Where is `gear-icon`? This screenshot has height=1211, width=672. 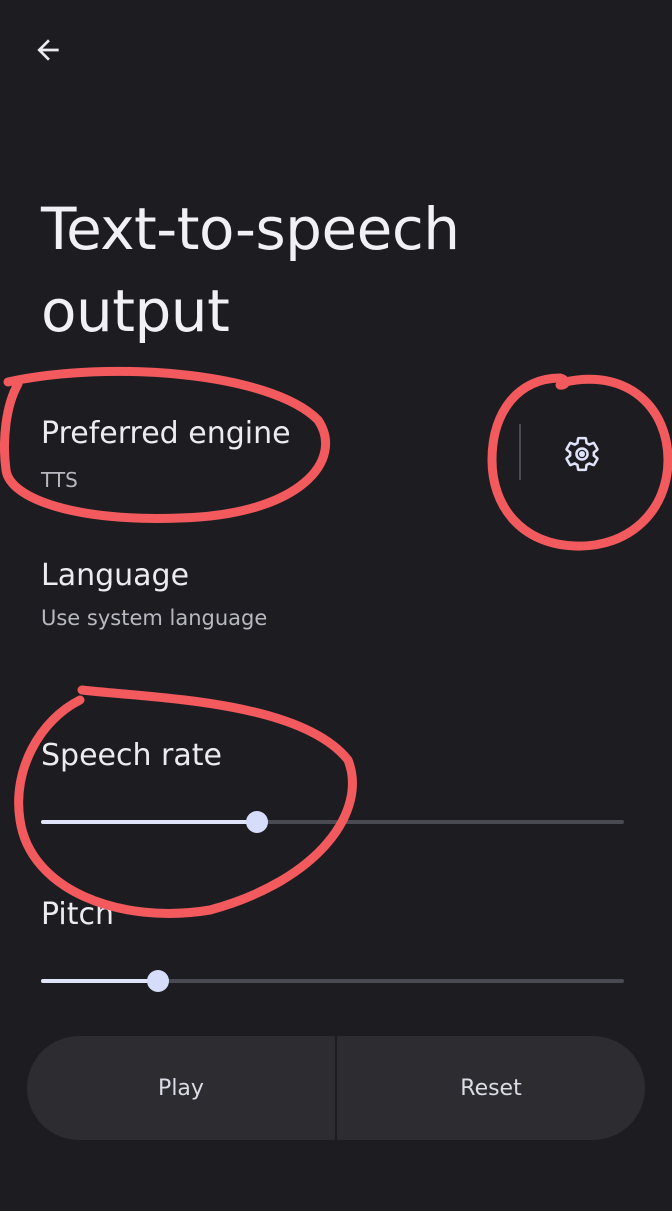 gear-icon is located at coordinates (582, 454).